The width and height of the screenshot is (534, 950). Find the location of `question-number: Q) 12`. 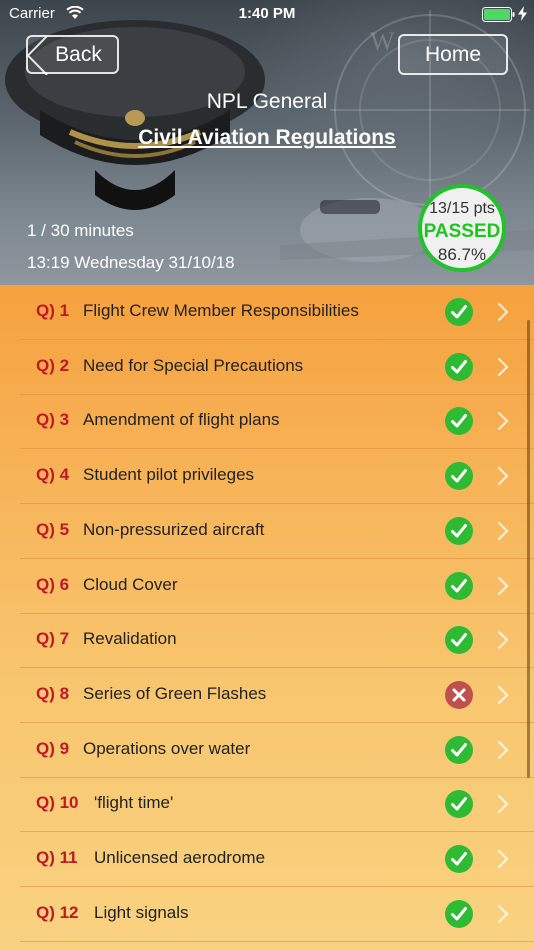

question-number: Q) 12 is located at coordinates (57, 912).